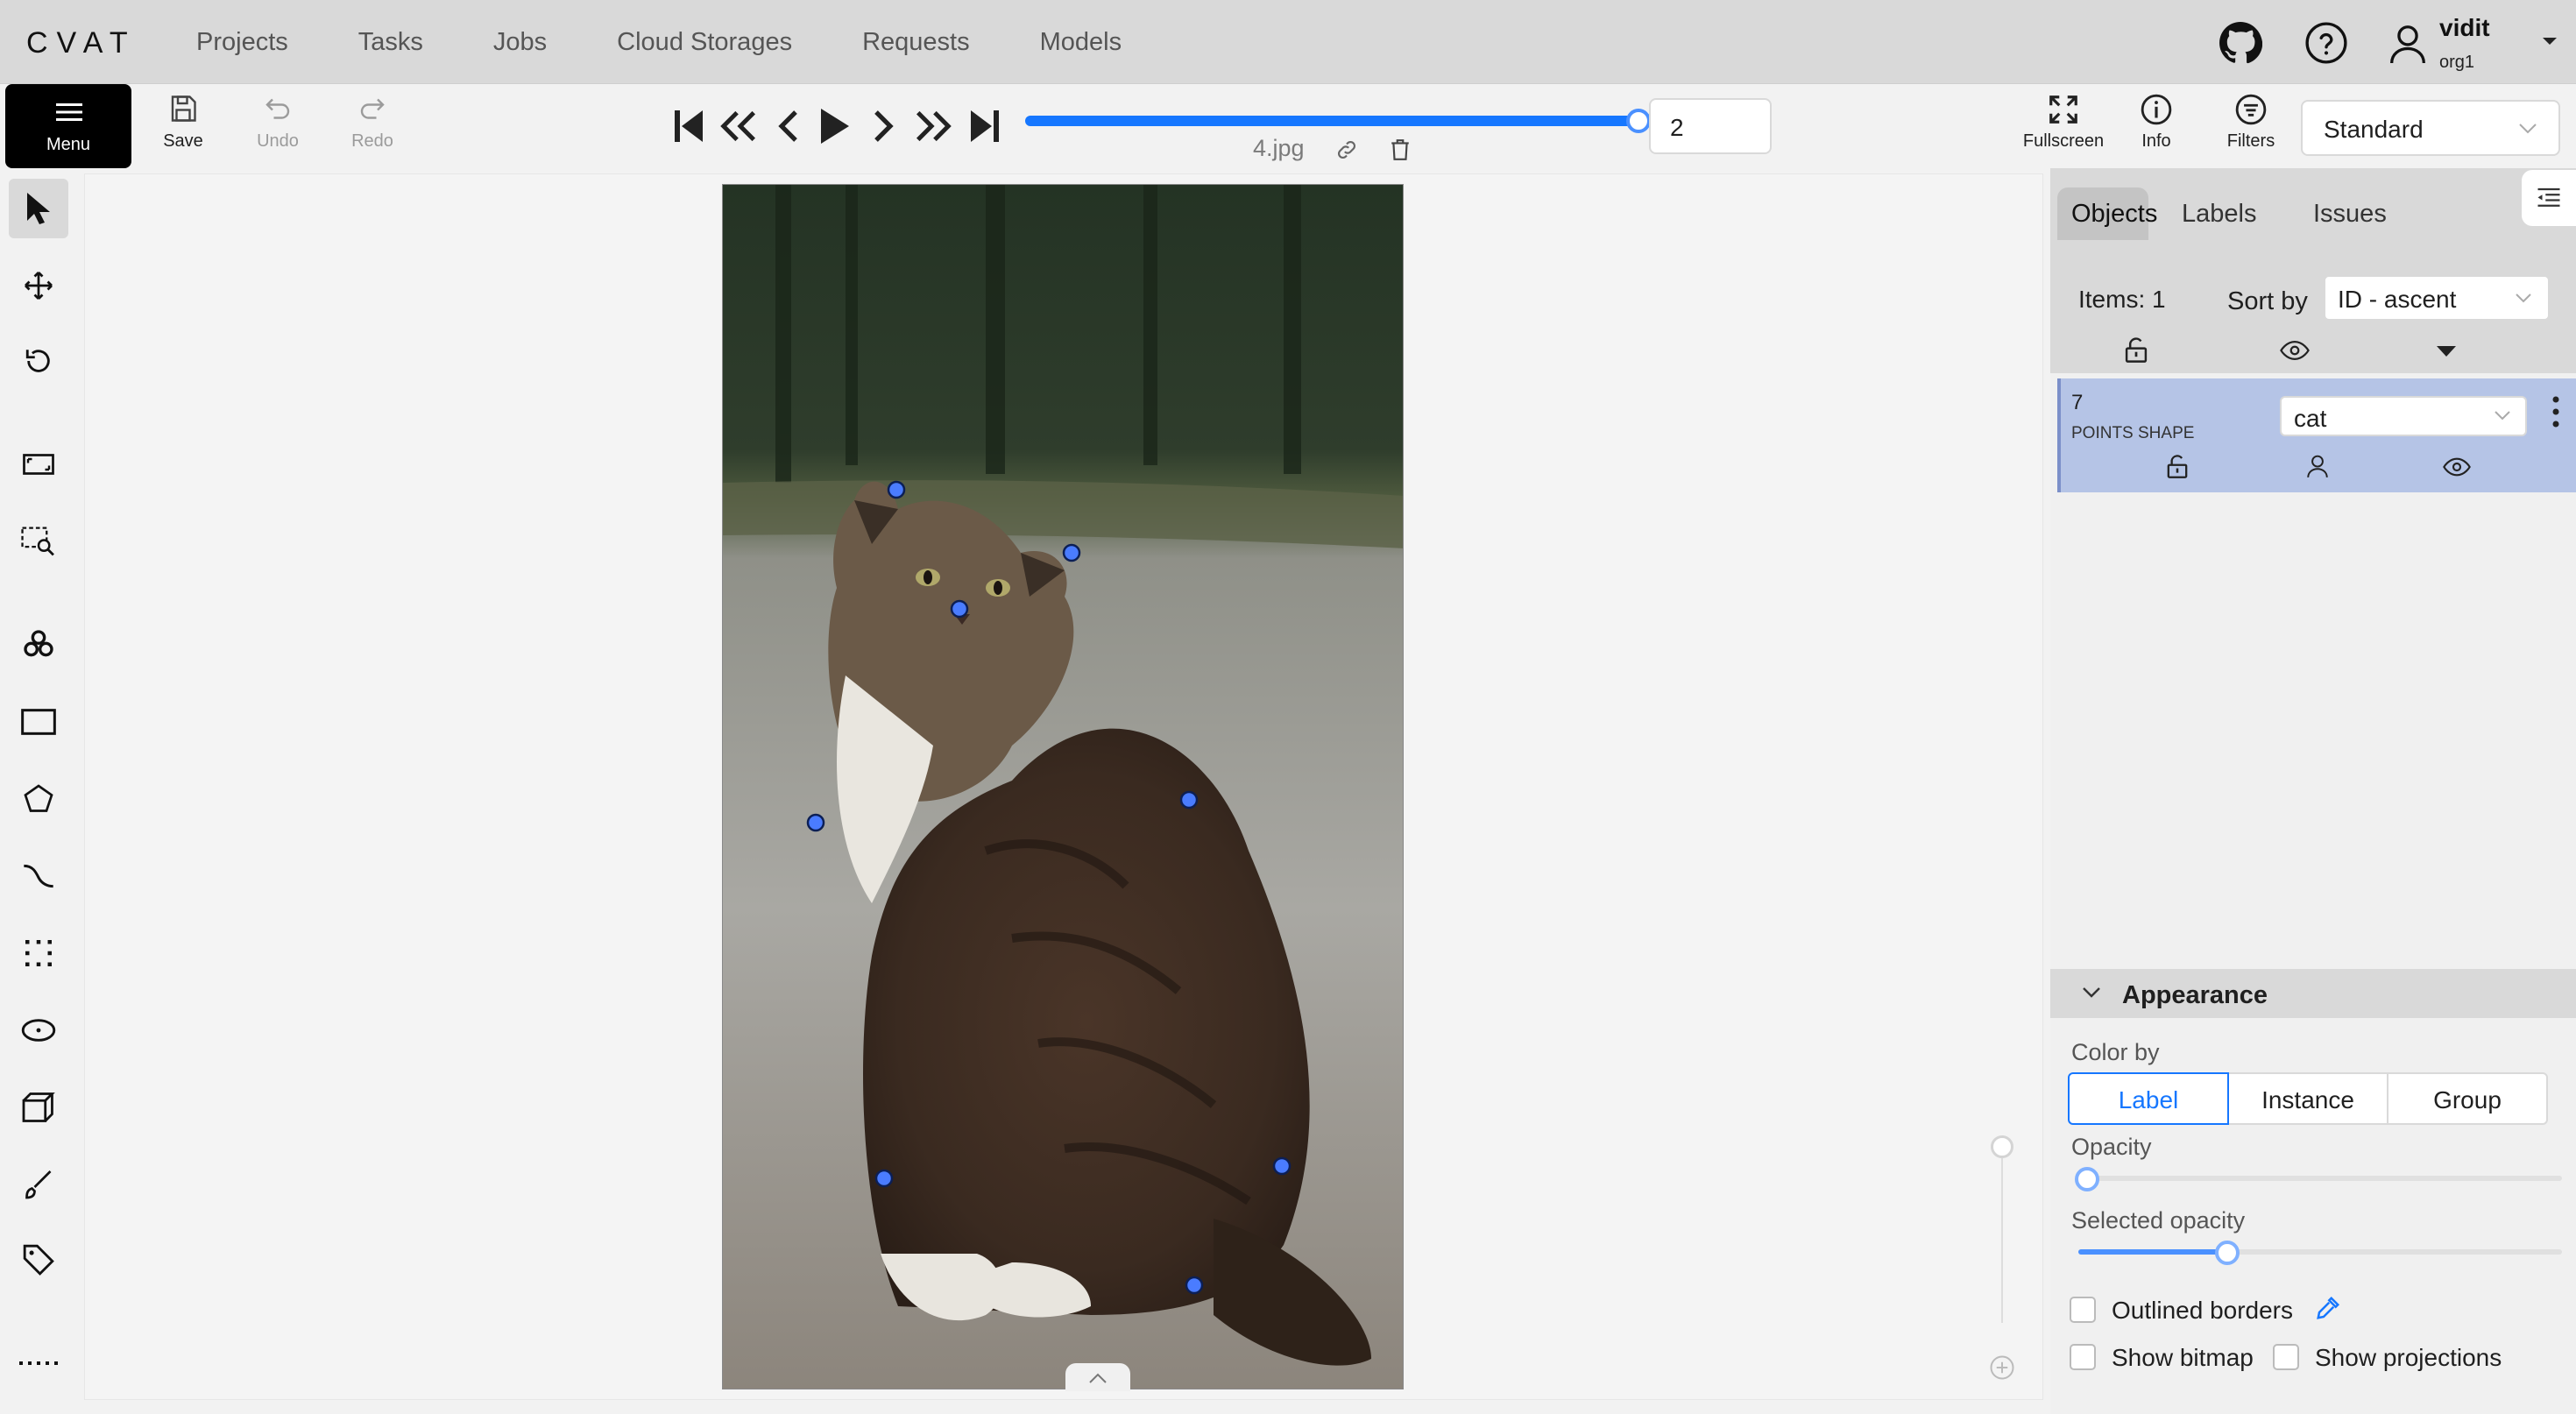 This screenshot has height=1414, width=2576. What do you see at coordinates (183, 128) in the screenshot?
I see `save-button: Save` at bounding box center [183, 128].